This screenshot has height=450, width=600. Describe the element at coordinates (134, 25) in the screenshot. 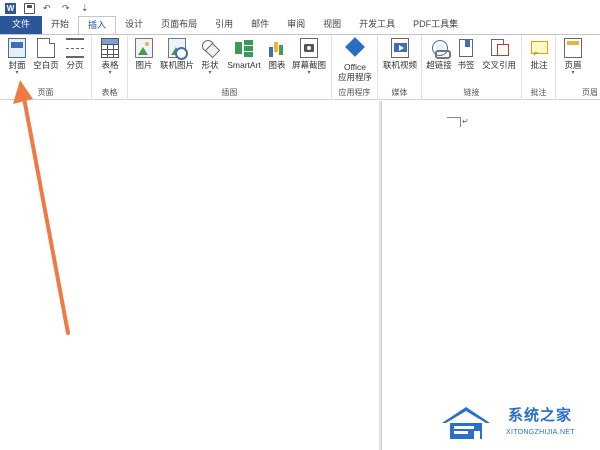

I see `tab-design: 设计` at that location.